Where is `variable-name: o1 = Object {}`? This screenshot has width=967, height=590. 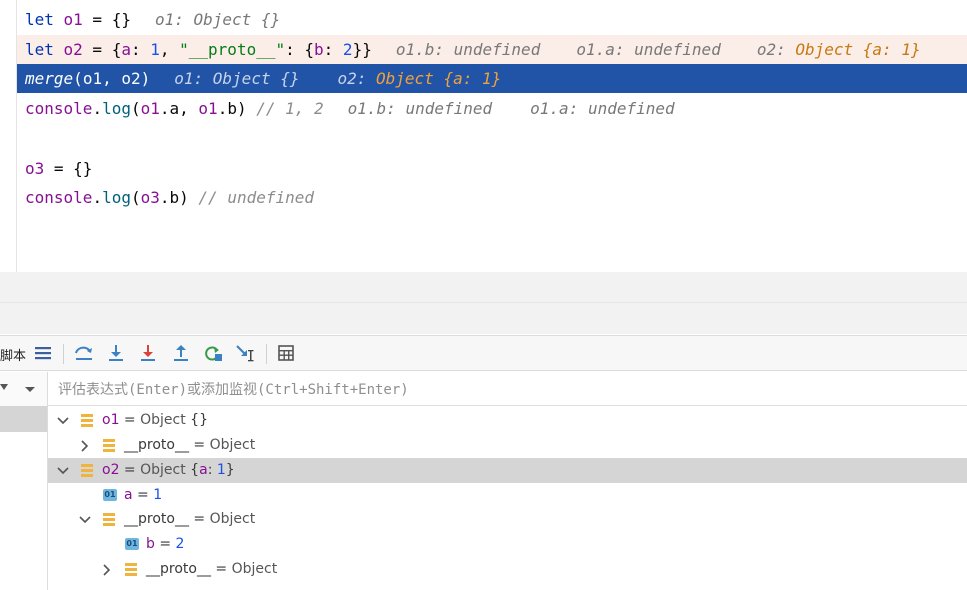
variable-name: o1 = Object {} is located at coordinates (155, 420).